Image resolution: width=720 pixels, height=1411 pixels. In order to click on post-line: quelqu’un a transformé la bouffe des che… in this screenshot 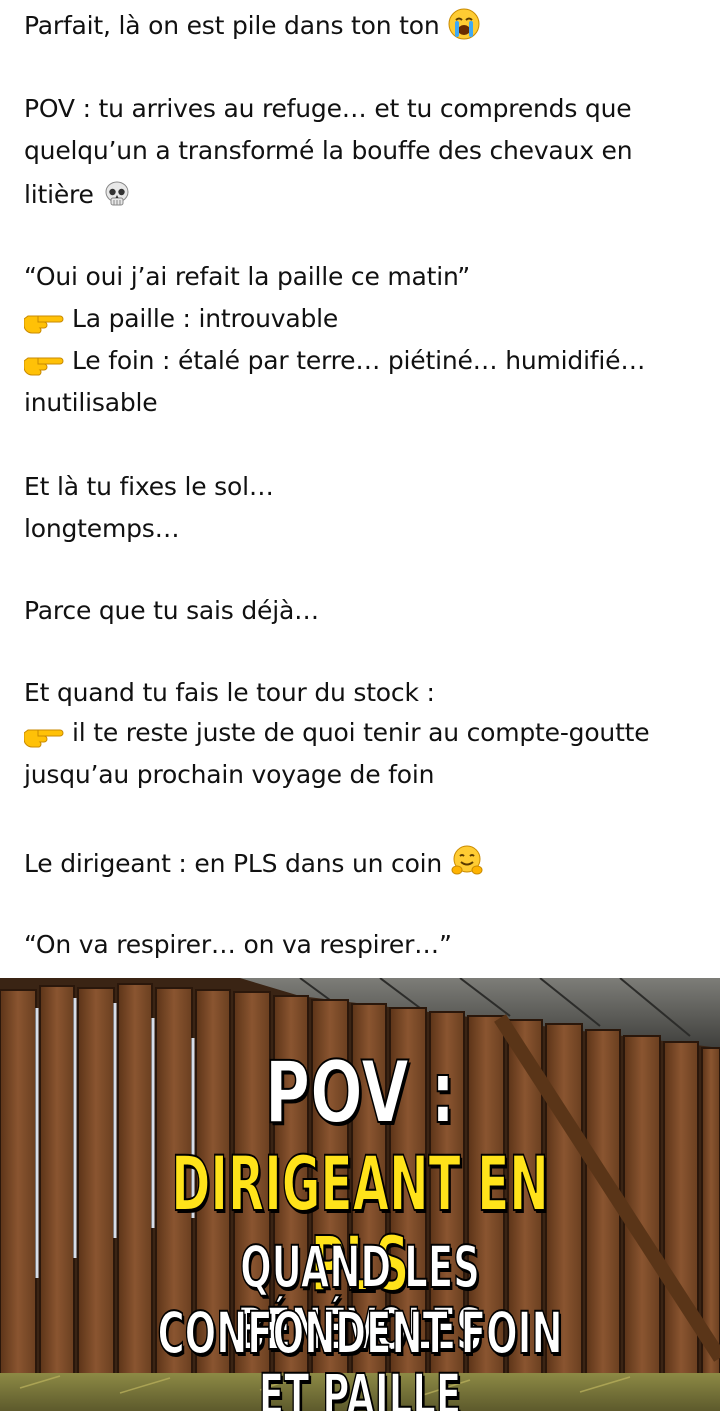, I will do `click(328, 150)`.